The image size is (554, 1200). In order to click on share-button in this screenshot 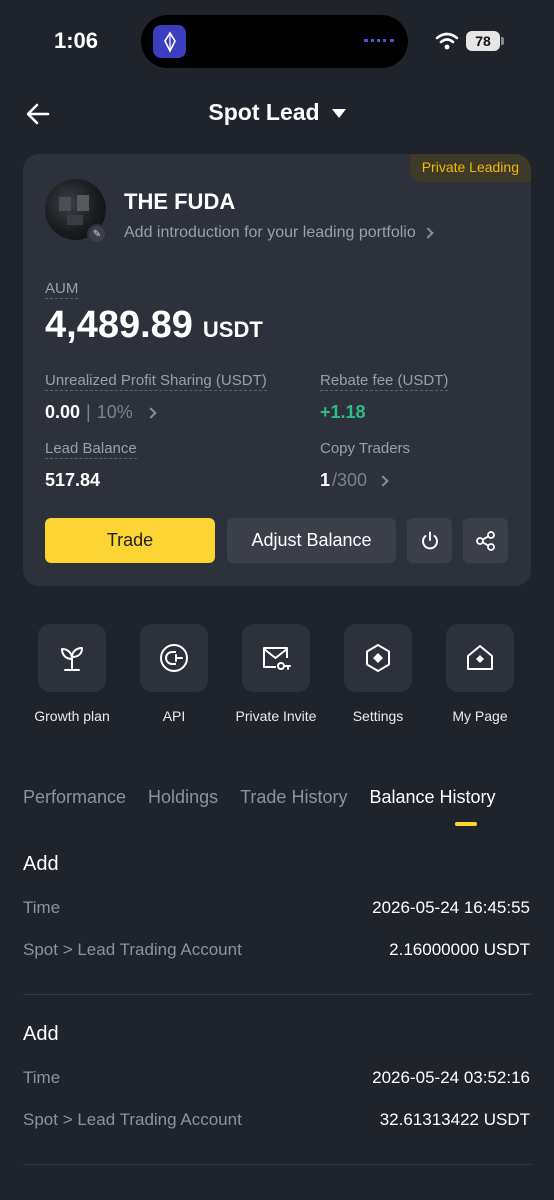, I will do `click(485, 540)`.